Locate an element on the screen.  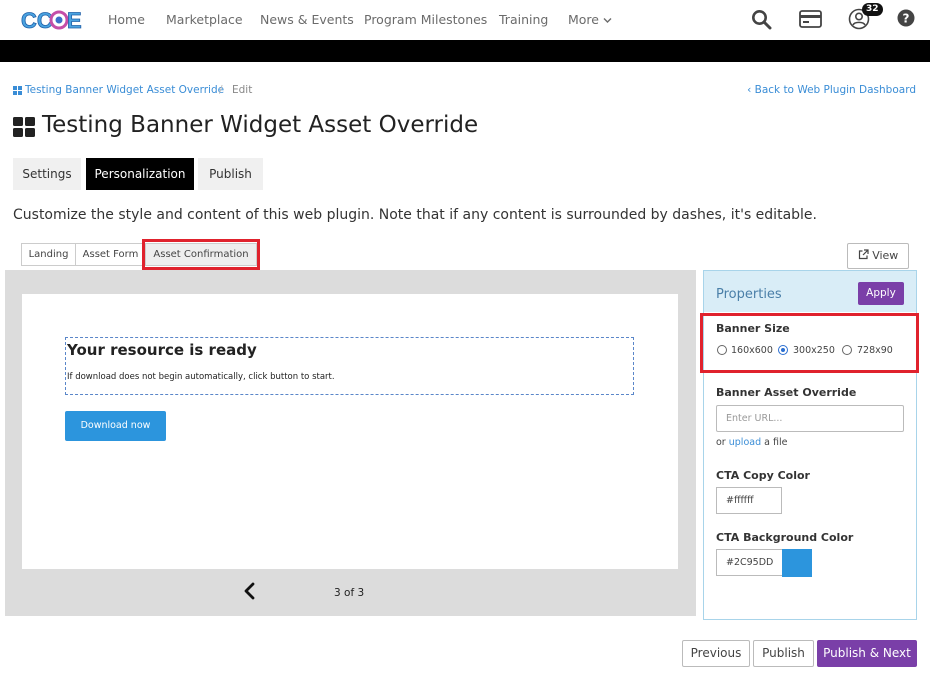
upload-link: upload is located at coordinates (745, 442).